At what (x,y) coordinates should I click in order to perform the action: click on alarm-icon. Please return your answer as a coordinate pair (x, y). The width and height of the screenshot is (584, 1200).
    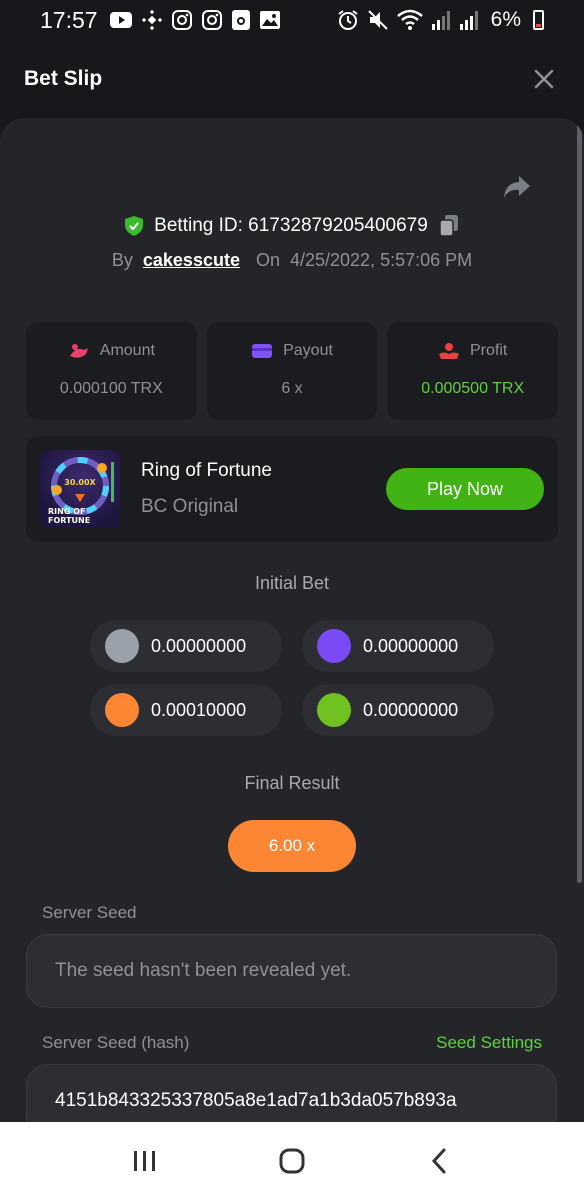
    Looking at the image, I should click on (348, 20).